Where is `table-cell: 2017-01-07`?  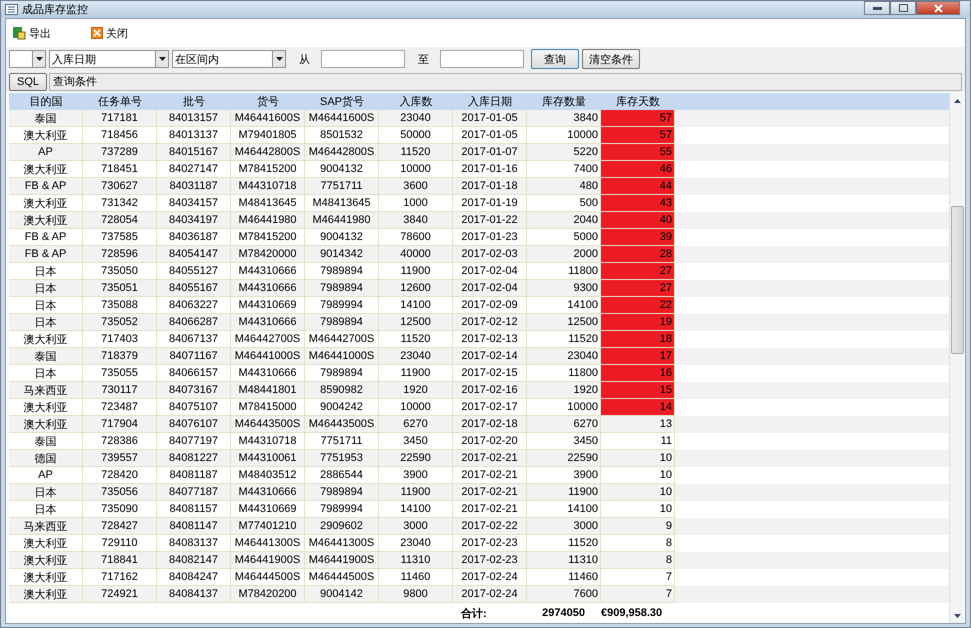 table-cell: 2017-01-07 is located at coordinates (490, 152).